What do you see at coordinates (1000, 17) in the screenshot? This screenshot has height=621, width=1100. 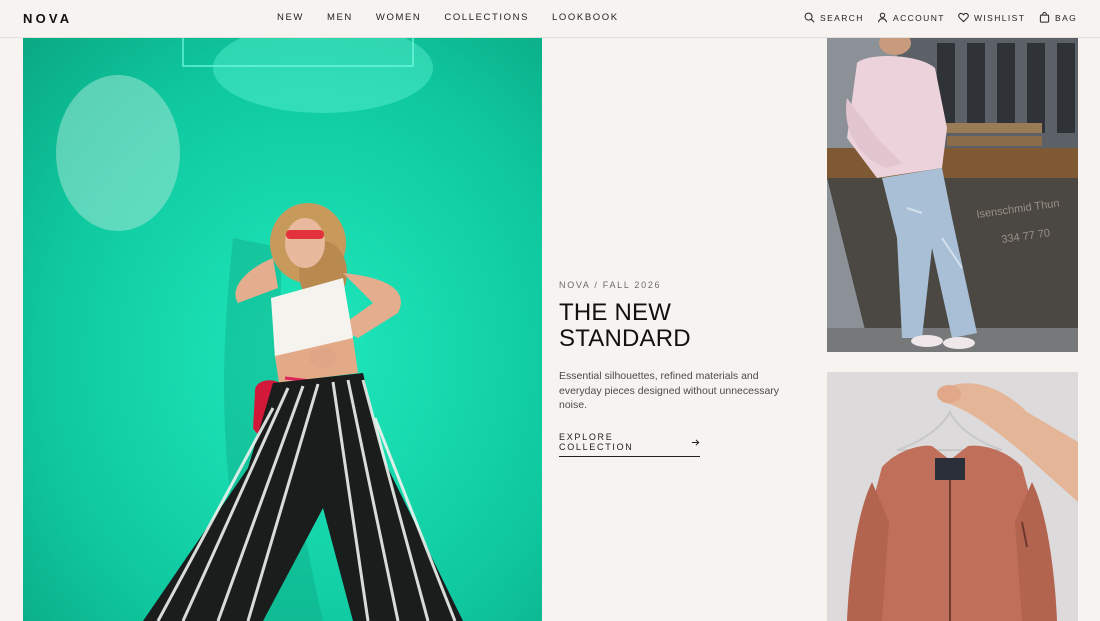 I see `wishlist-label: WISHLIST` at bounding box center [1000, 17].